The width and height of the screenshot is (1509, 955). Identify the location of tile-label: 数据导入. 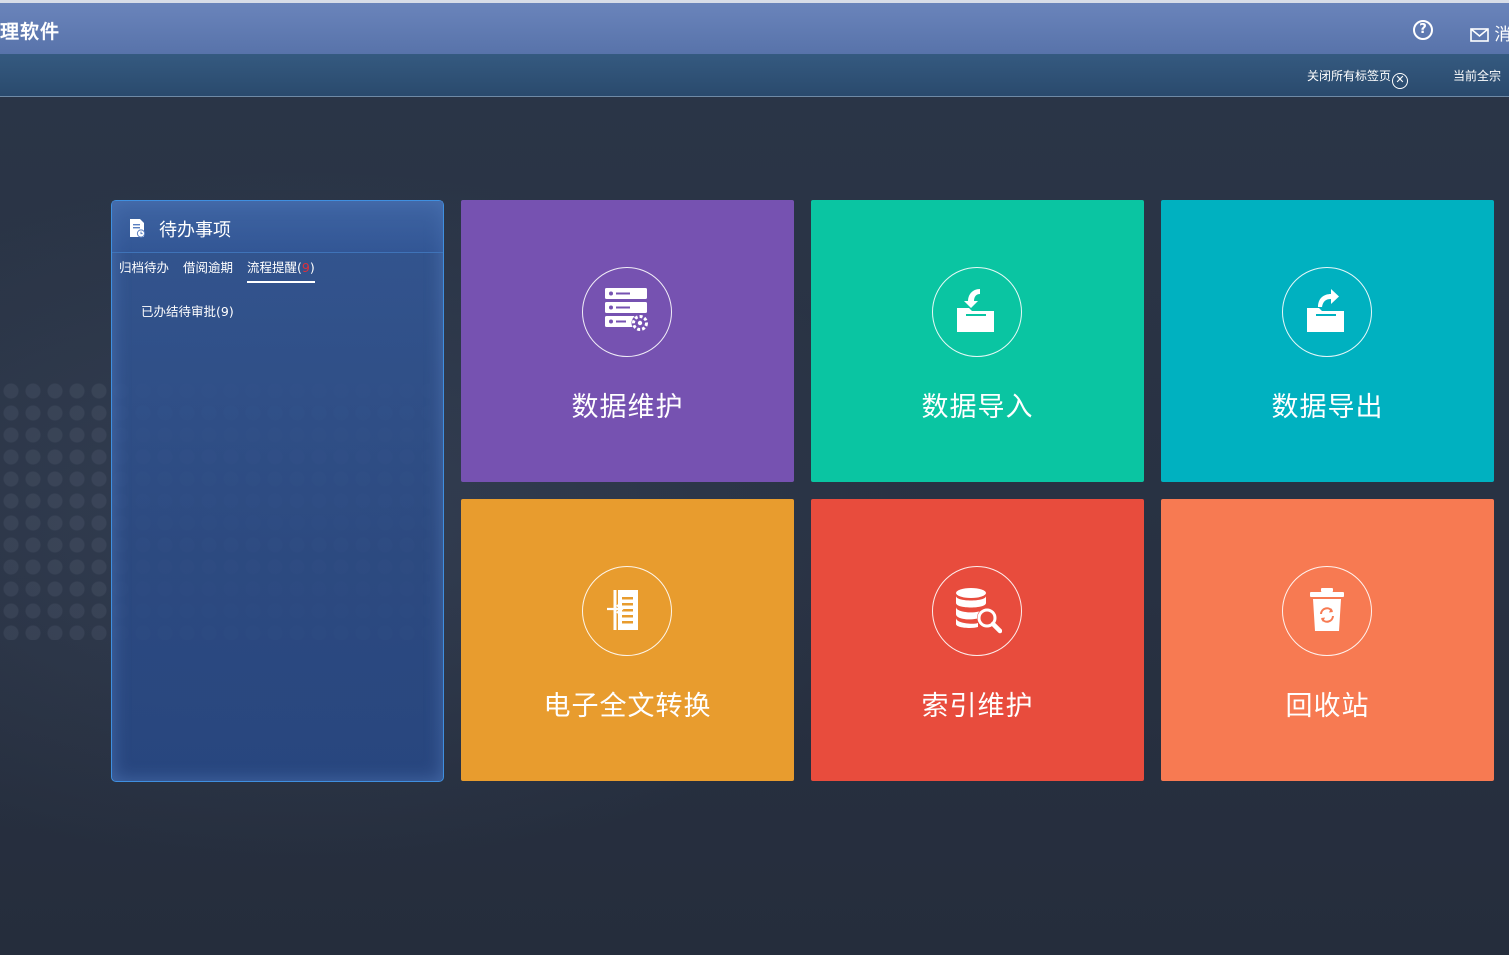
(977, 407).